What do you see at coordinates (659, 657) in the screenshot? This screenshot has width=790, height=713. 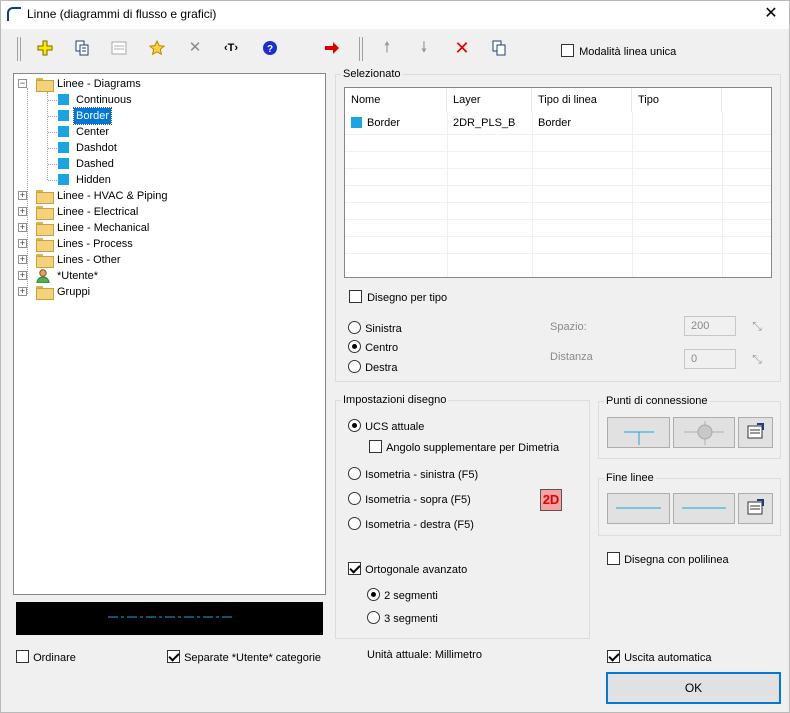 I see `auto-exit-checkbox: Uscita automatica` at bounding box center [659, 657].